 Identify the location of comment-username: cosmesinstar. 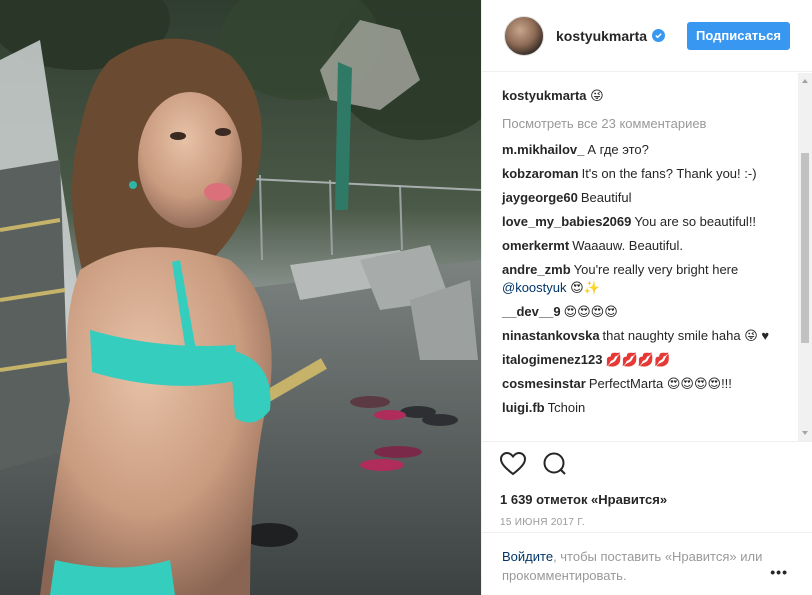
(544, 383).